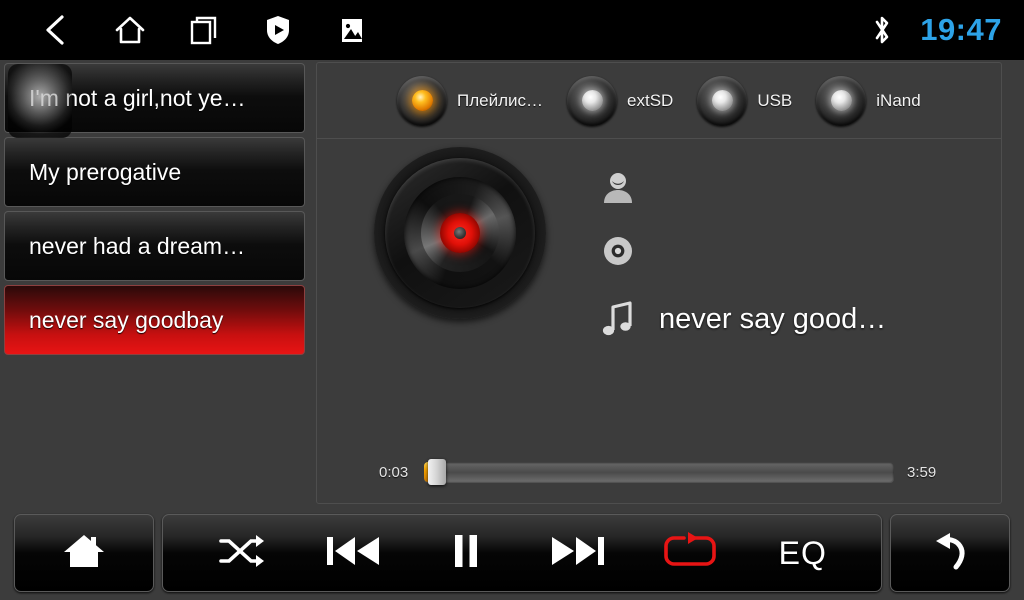 The height and width of the screenshot is (600, 1024). I want to click on source-tab-usb: USB, so click(745, 100).